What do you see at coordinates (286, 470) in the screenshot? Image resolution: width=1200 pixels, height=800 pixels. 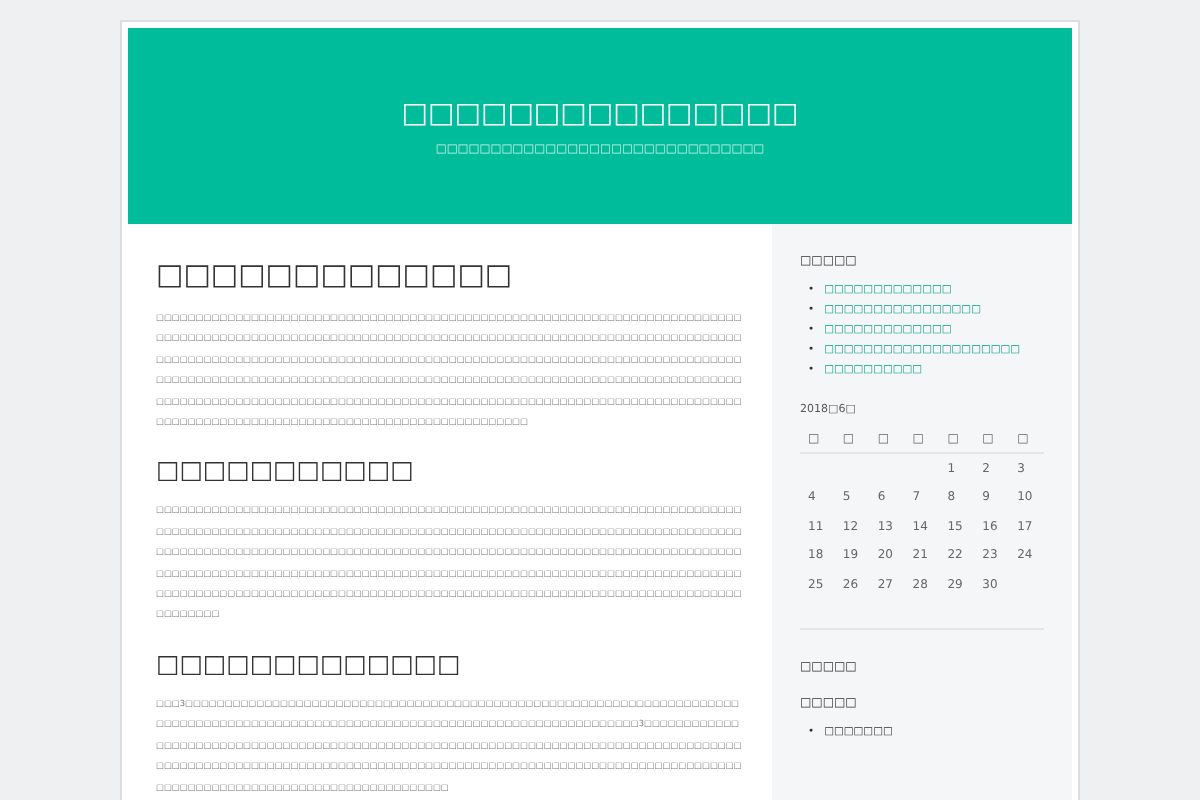 I see `section-heading: □□□□□□□□□□□` at bounding box center [286, 470].